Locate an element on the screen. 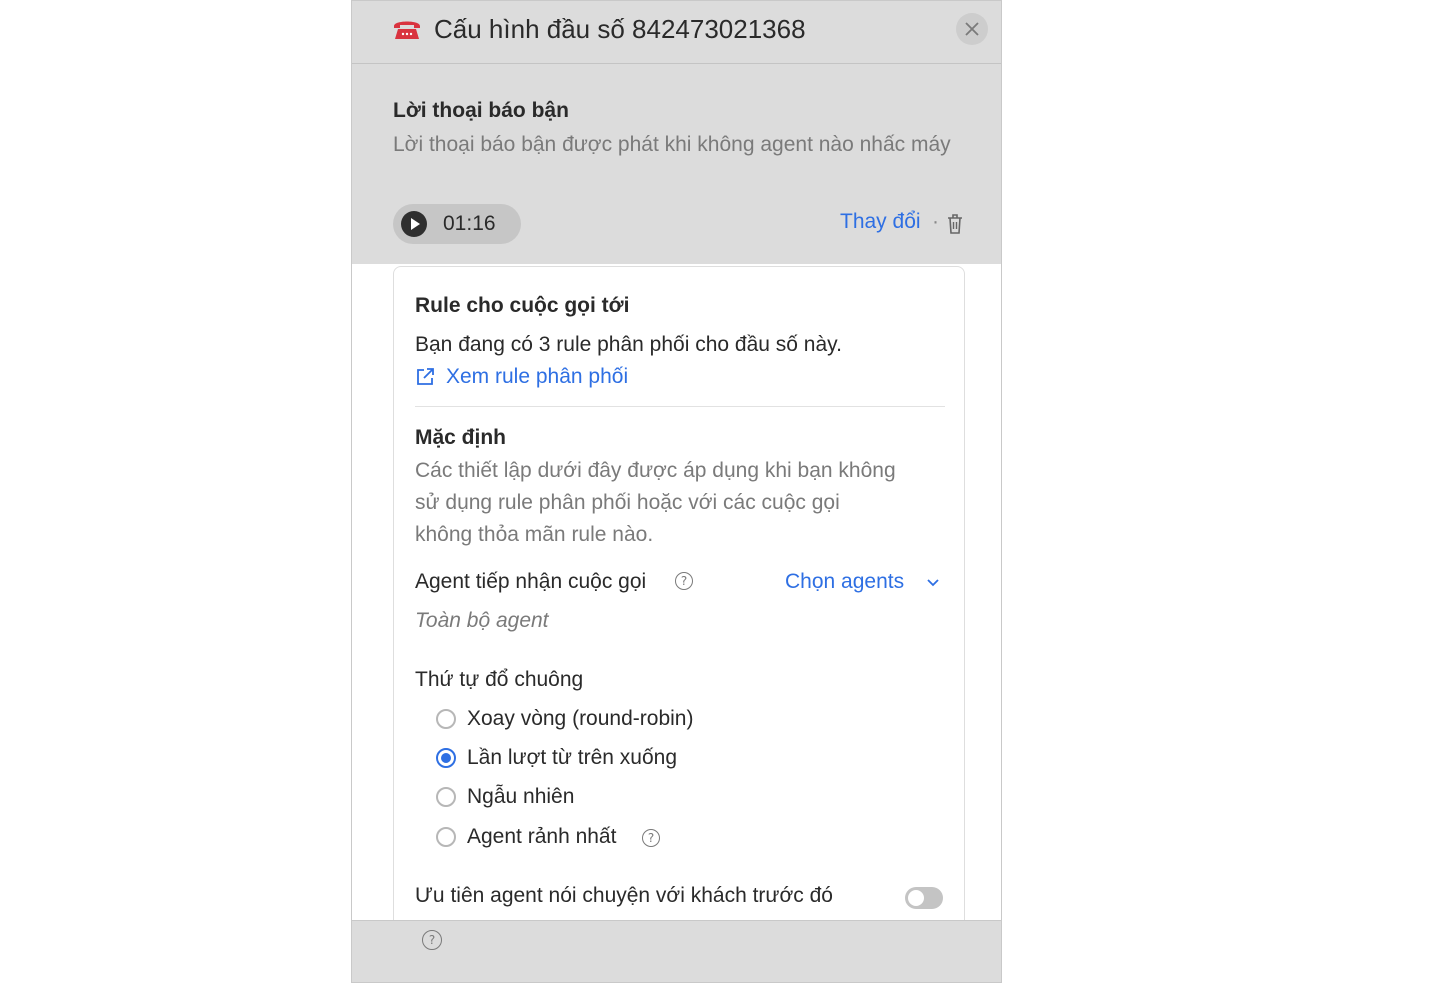  close-icon is located at coordinates (972, 29).